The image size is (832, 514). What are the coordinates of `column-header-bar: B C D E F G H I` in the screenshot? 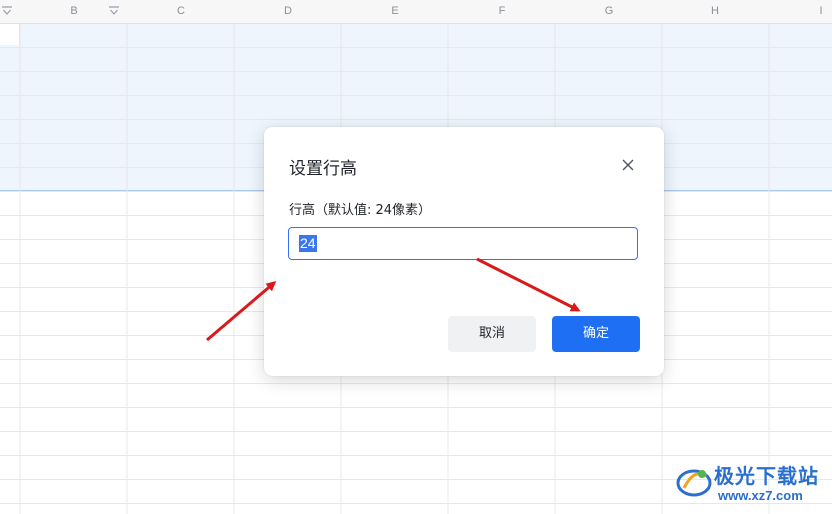 It's located at (416, 12).